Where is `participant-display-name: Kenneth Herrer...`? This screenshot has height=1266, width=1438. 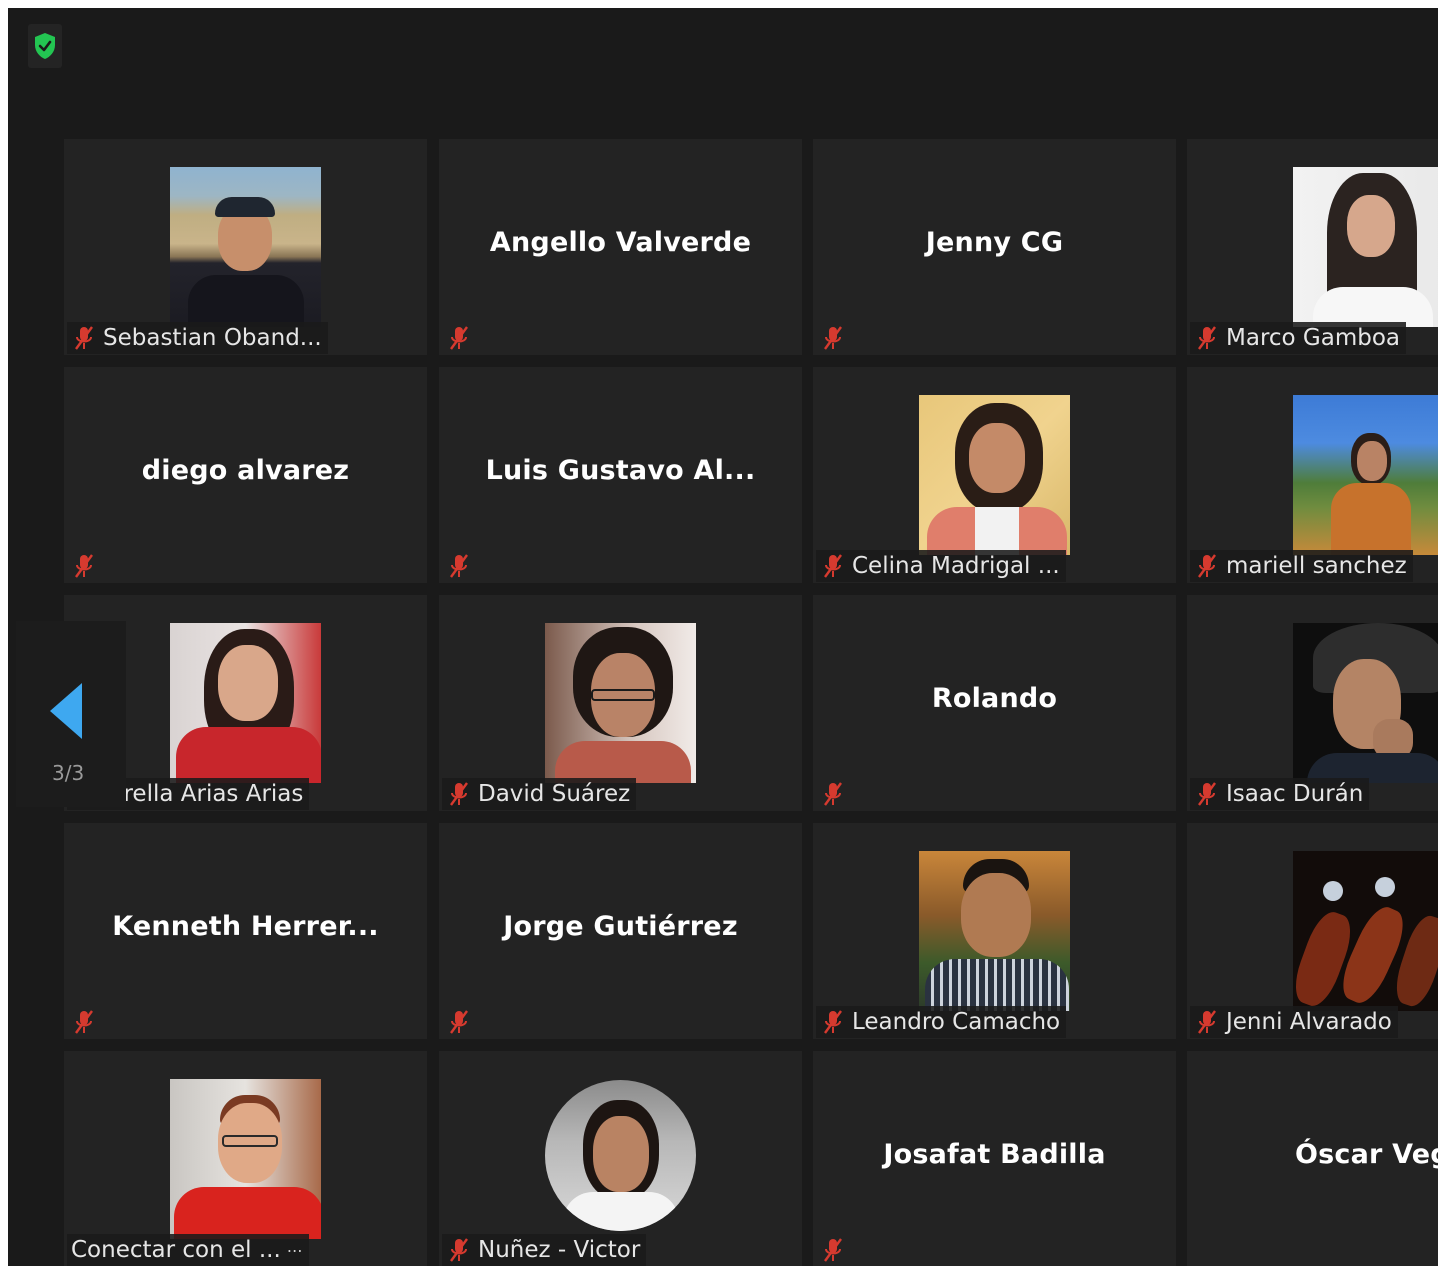
participant-display-name: Kenneth Herrer... is located at coordinates (245, 926).